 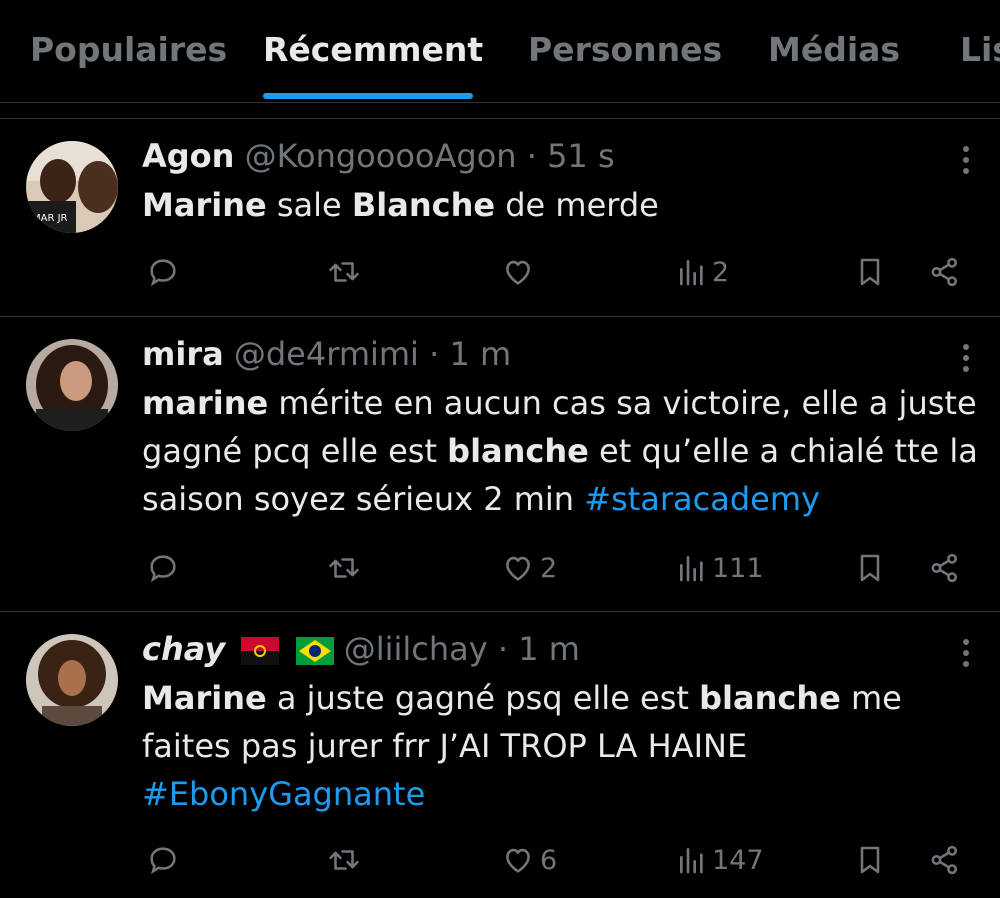 I want to click on hashtag-link: #staracademy, so click(x=702, y=499).